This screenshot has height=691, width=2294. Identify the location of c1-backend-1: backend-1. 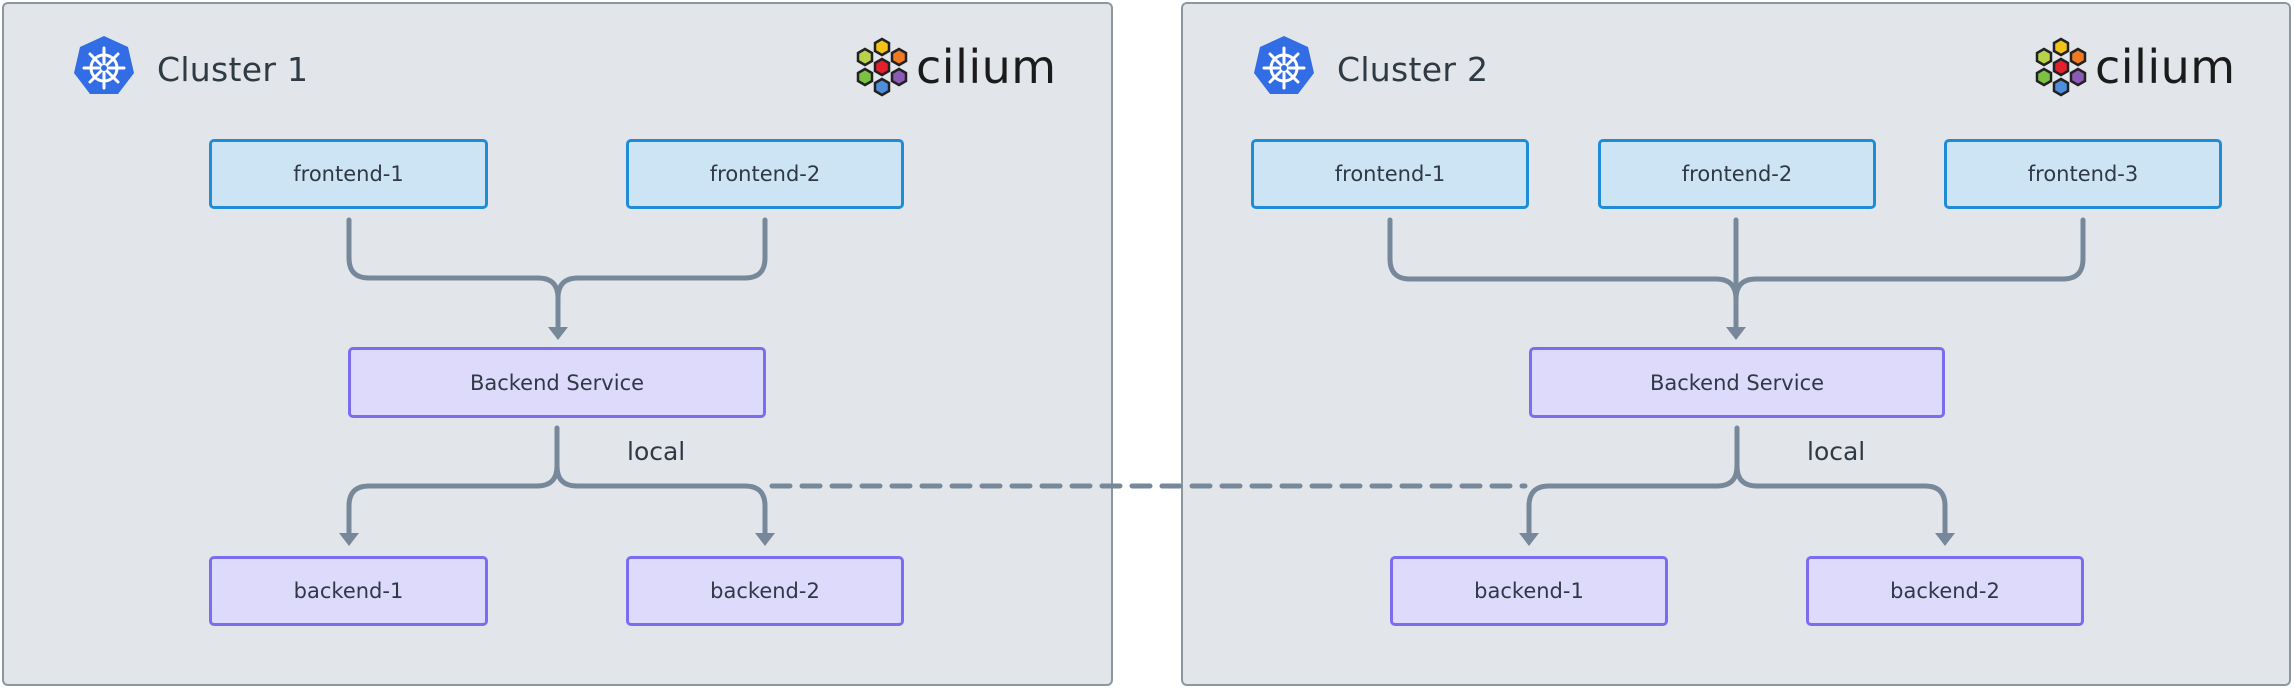
(348, 591).